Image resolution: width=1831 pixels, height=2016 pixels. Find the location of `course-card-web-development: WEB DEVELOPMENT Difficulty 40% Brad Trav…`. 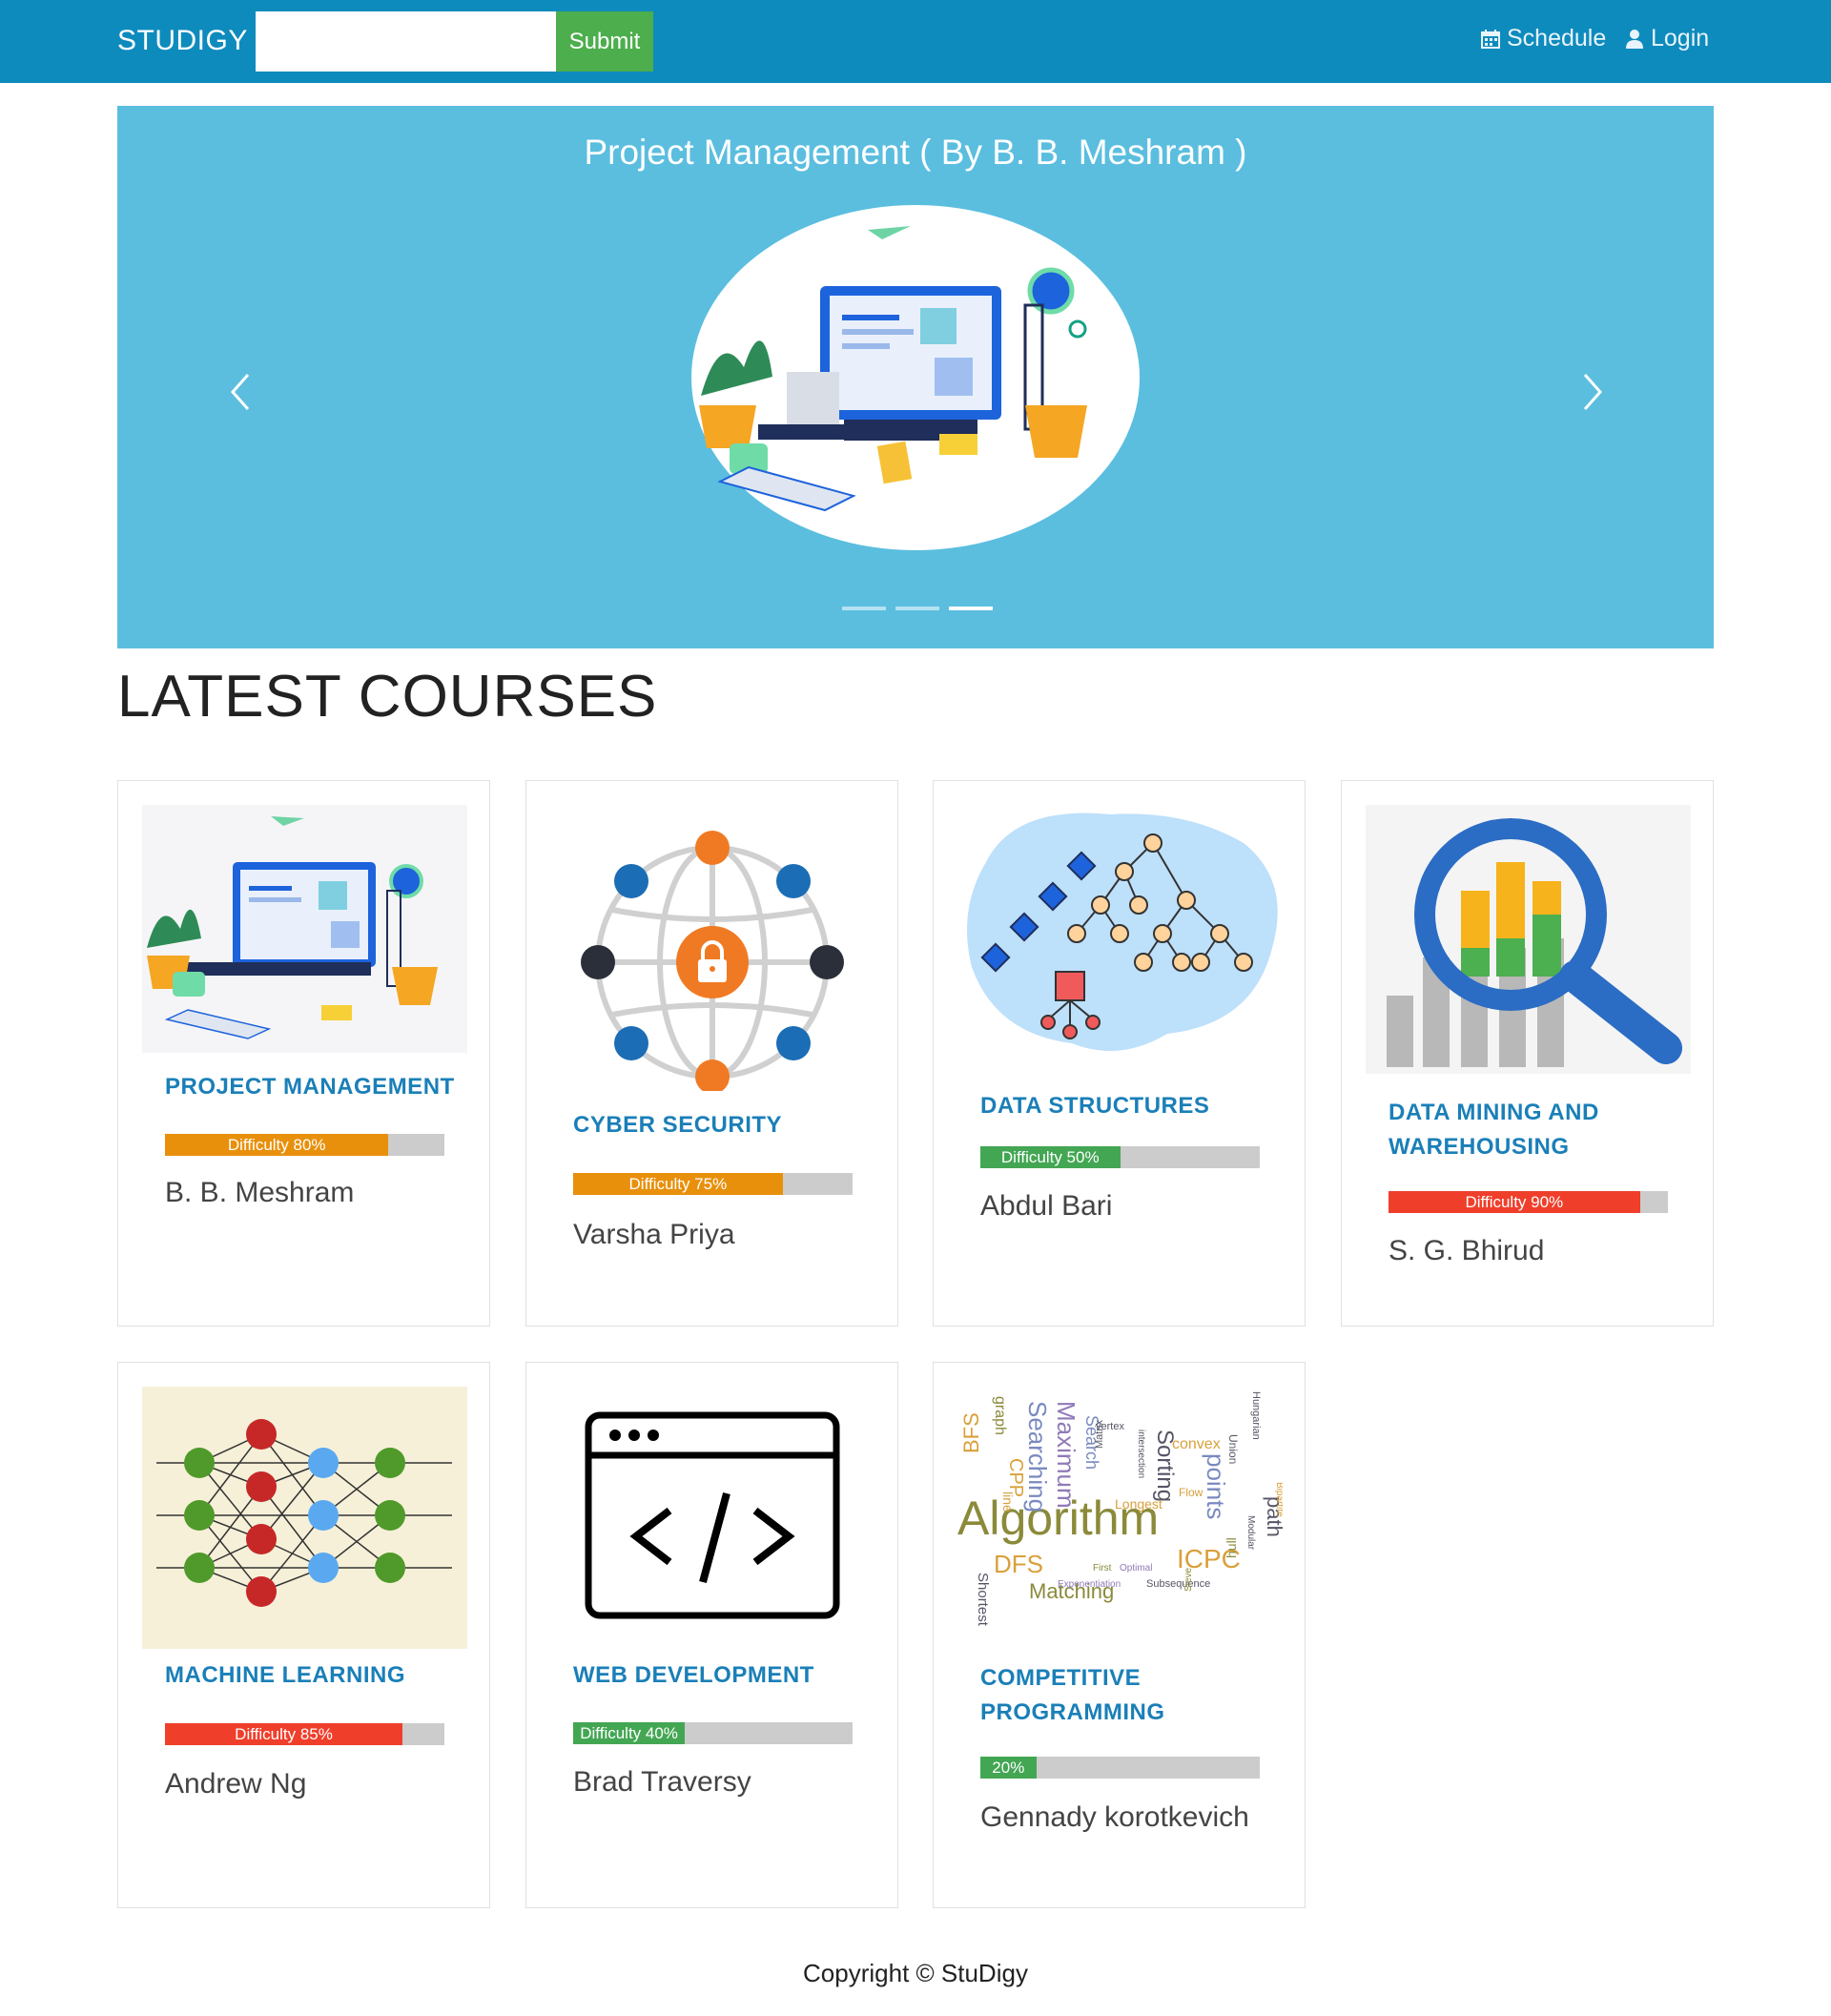

course-card-web-development: WEB DEVELOPMENT Difficulty 40% Brad Trav… is located at coordinates (711, 1635).